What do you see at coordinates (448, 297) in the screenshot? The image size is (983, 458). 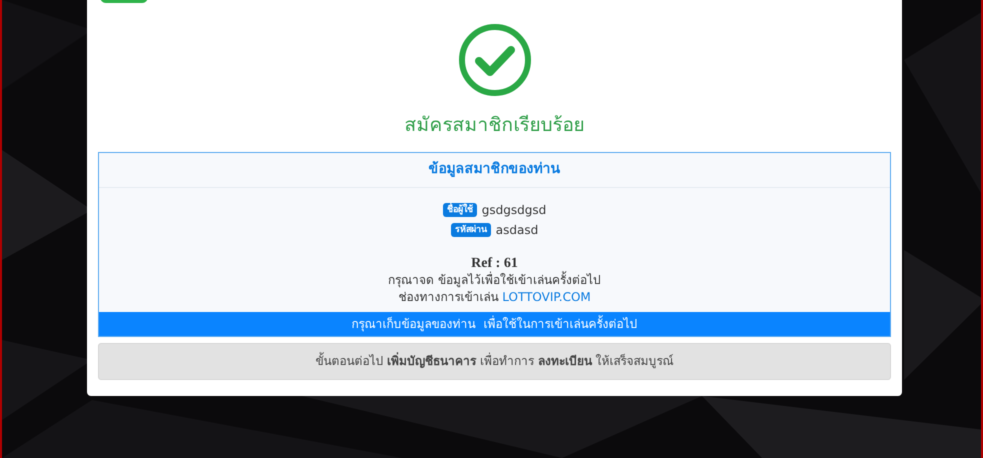 I see `channel-label: ช่องทางการเข้าเล่น` at bounding box center [448, 297].